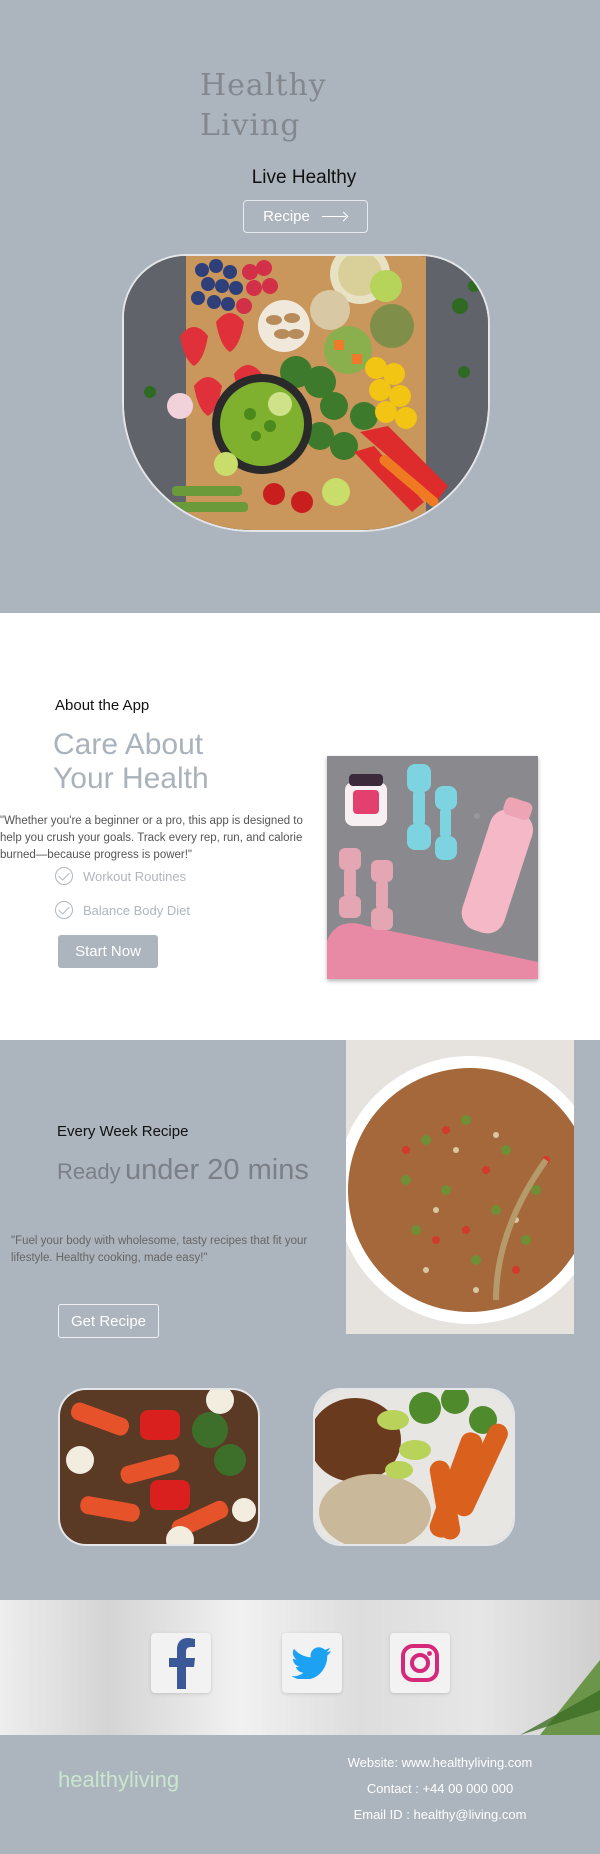 This screenshot has height=1854, width=600. I want to click on facebook-glyph, so click(182, 1663).